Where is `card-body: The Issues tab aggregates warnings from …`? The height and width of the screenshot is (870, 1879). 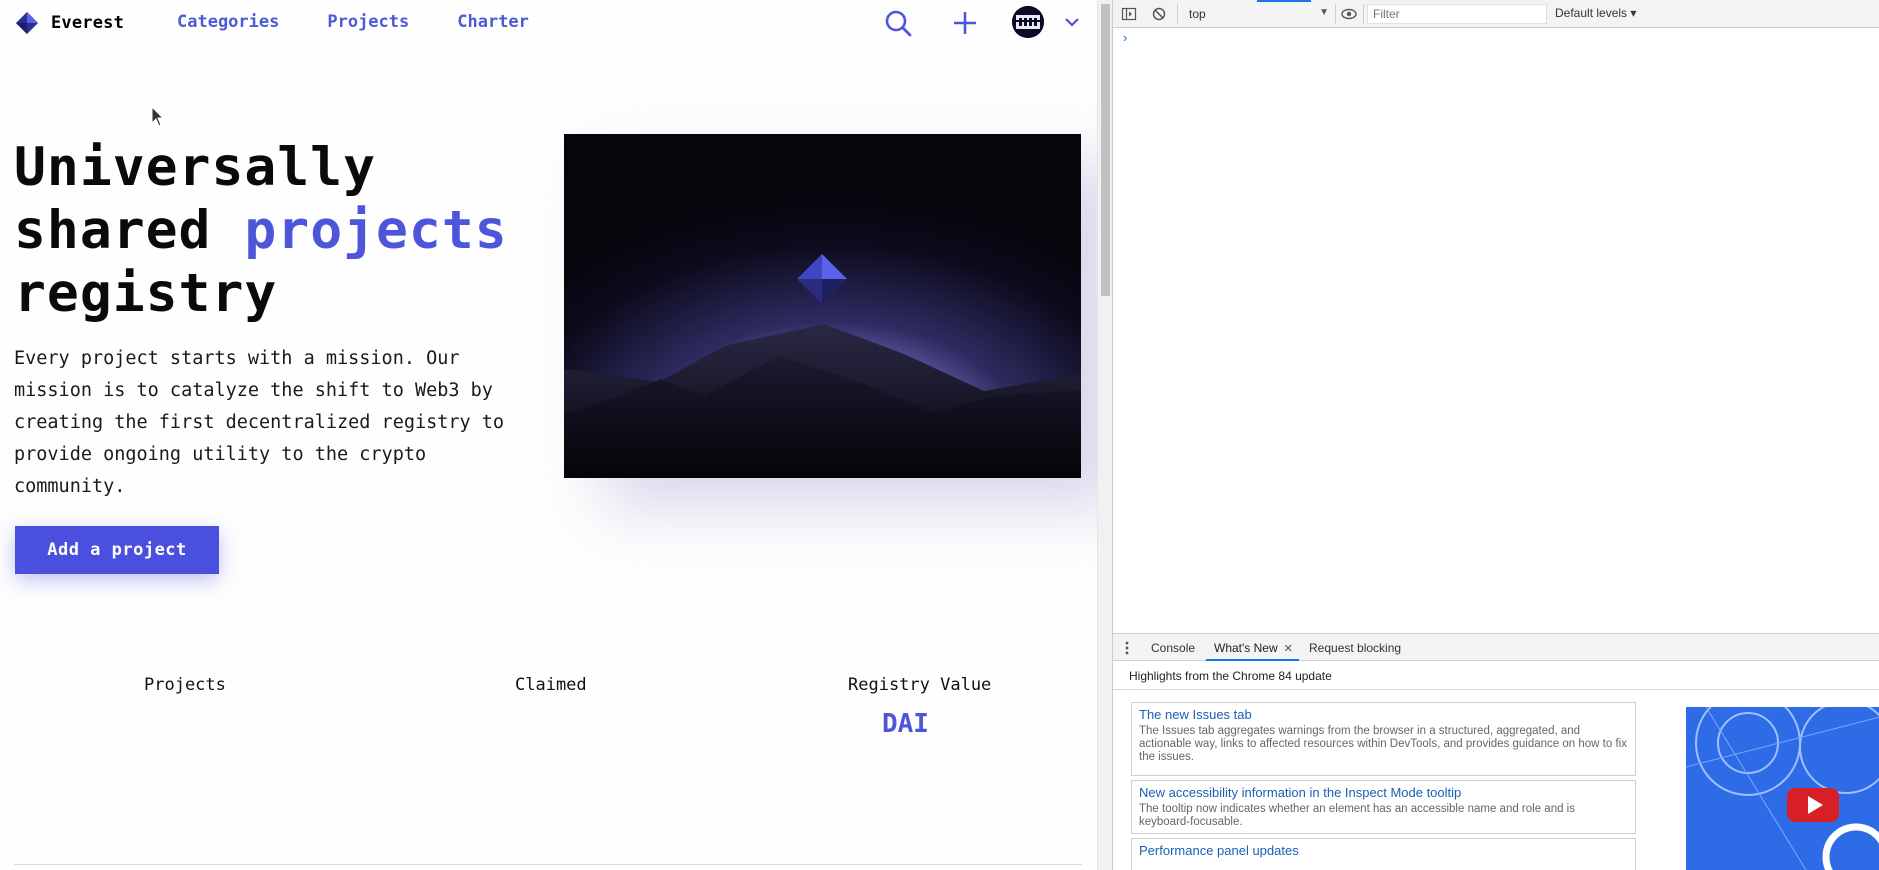
card-body: The Issues tab aggregates warnings from … is located at coordinates (1383, 744).